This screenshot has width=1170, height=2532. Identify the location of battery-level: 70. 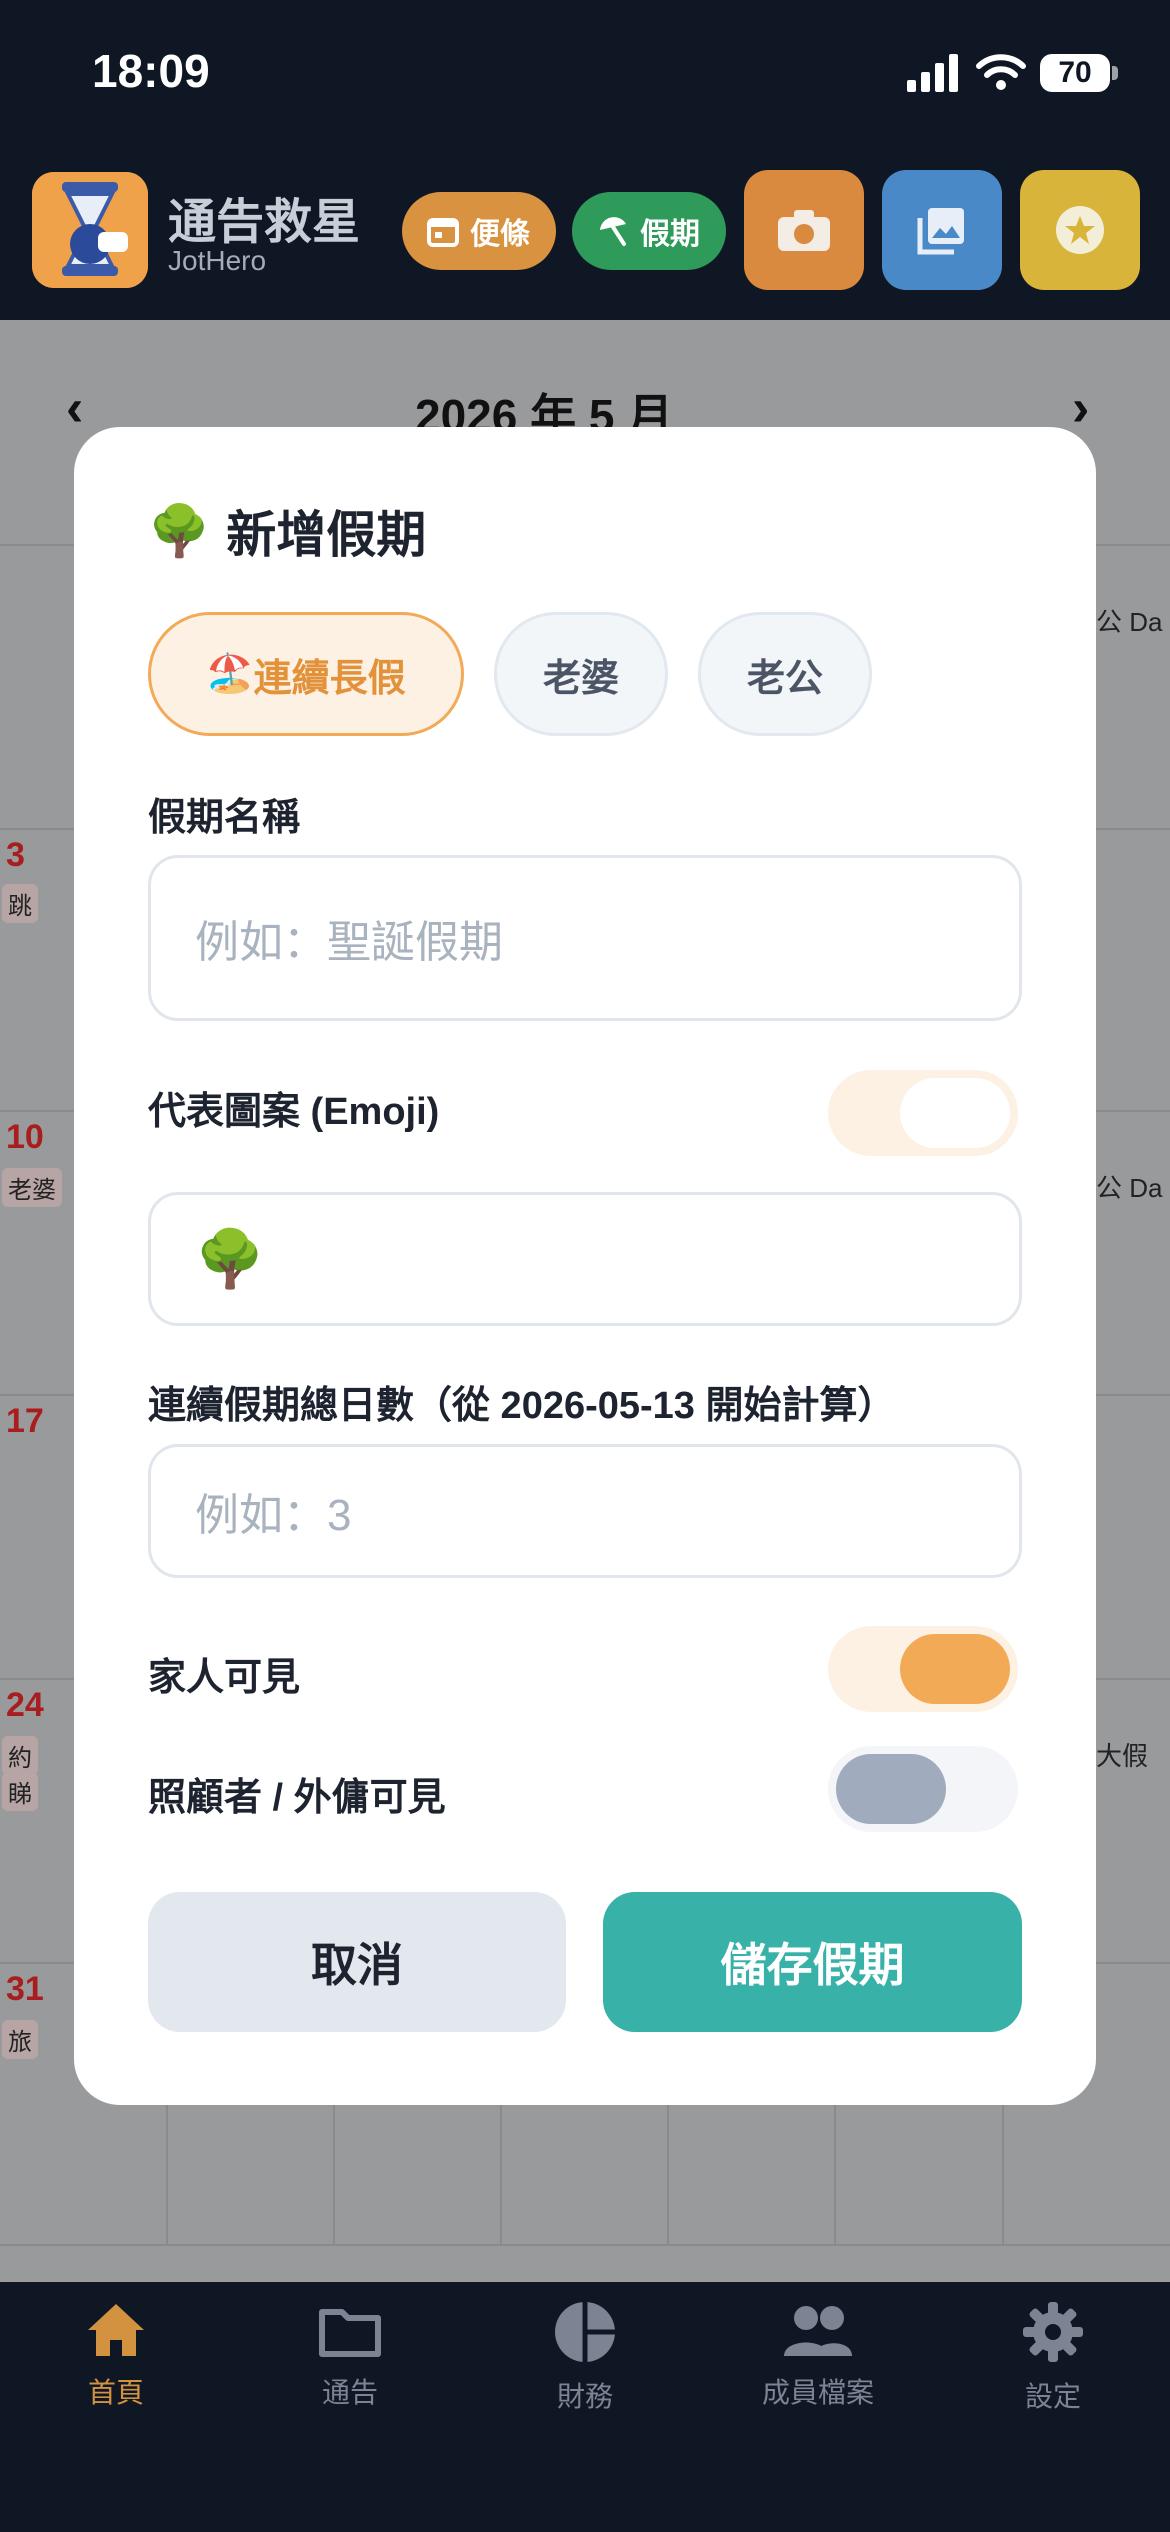
(1075, 73).